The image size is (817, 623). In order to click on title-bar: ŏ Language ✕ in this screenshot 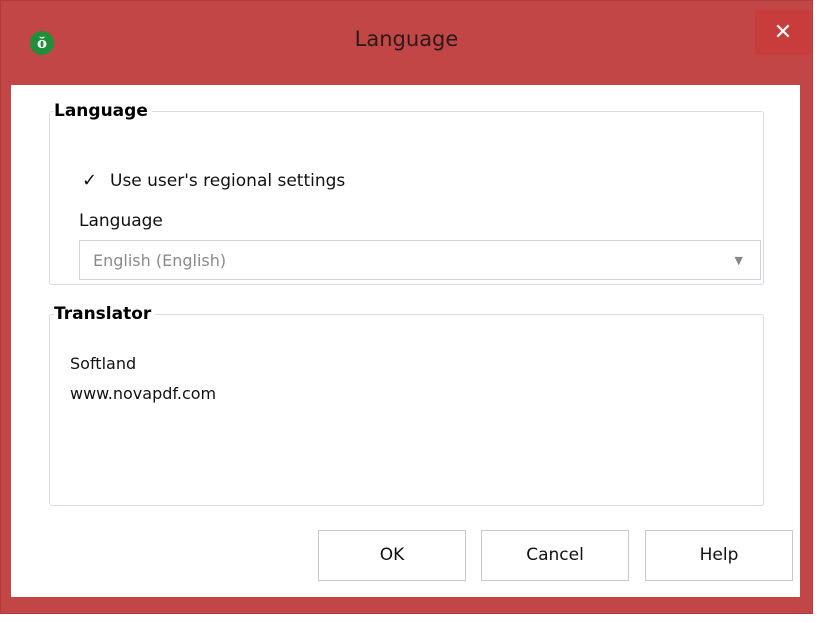, I will do `click(406, 43)`.